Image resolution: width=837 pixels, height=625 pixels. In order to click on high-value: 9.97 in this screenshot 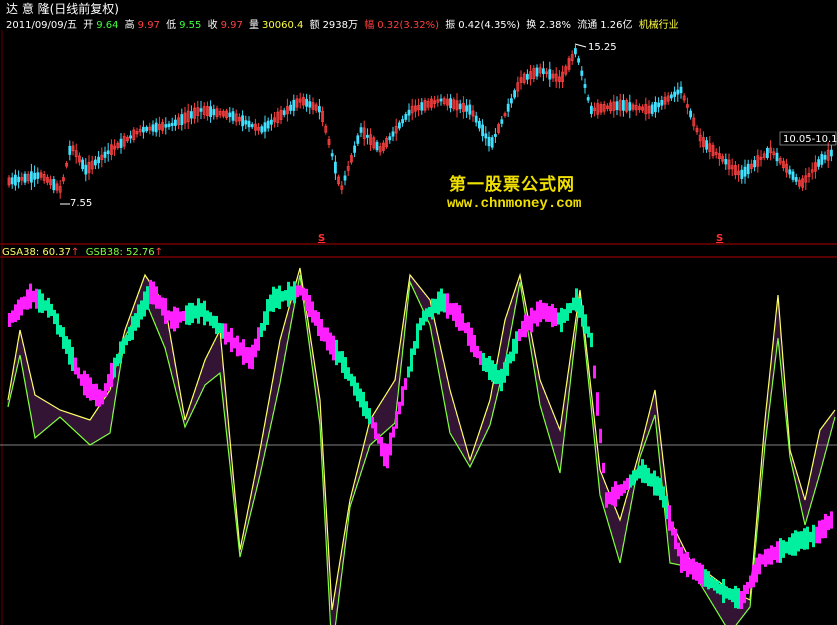, I will do `click(148, 25)`.